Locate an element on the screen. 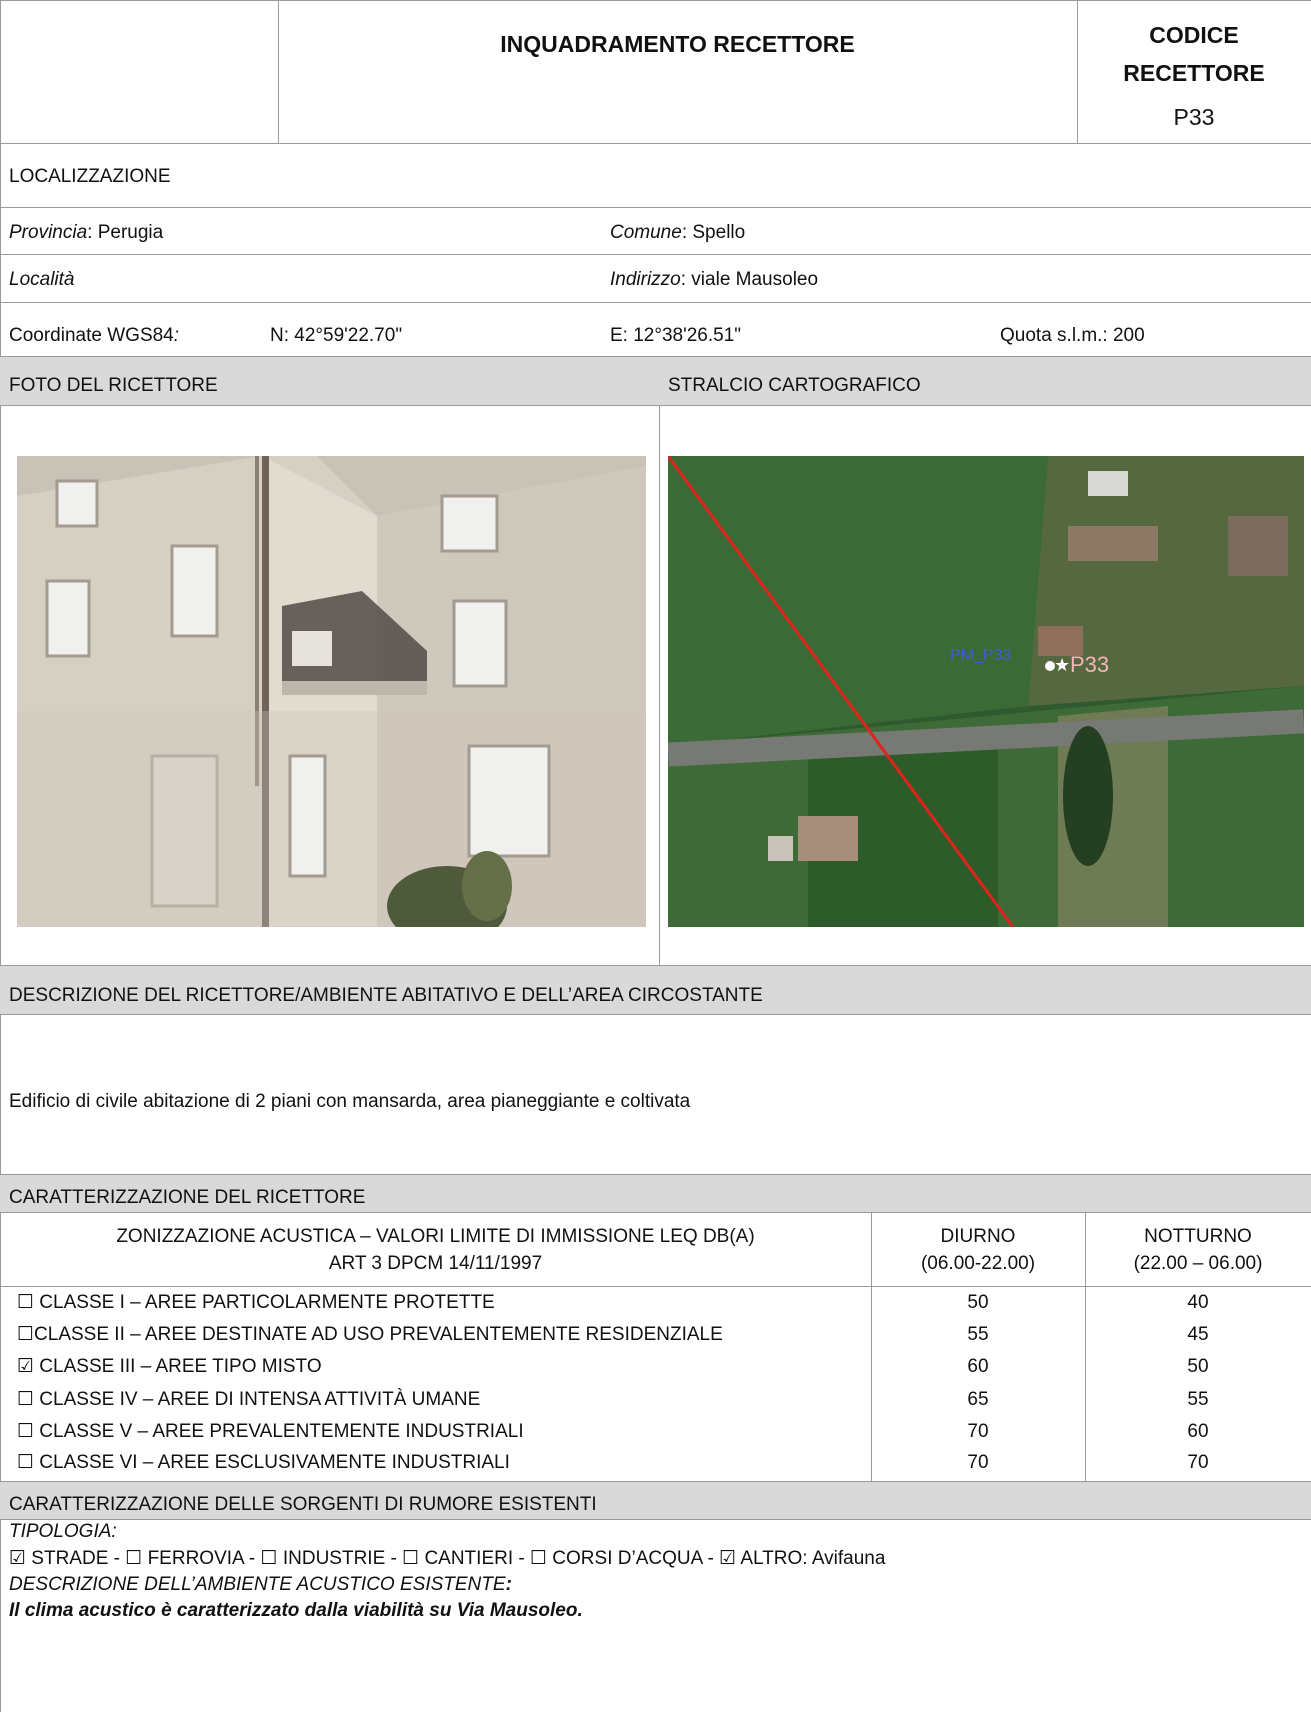 The width and height of the screenshot is (1311, 1712). class-row-night: 70 is located at coordinates (1198, 1462).